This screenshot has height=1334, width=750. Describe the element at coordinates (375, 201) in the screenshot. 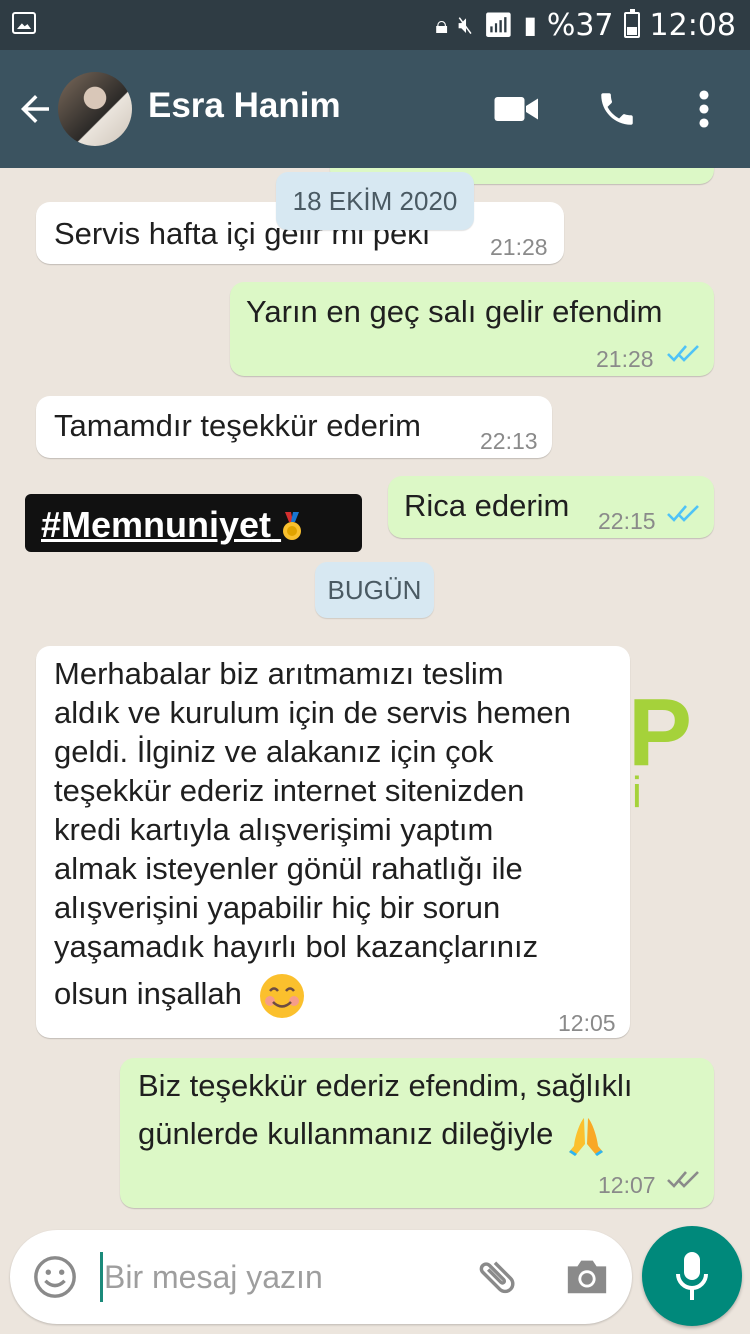

I see `date-chip: 18 EKİM 2020` at that location.